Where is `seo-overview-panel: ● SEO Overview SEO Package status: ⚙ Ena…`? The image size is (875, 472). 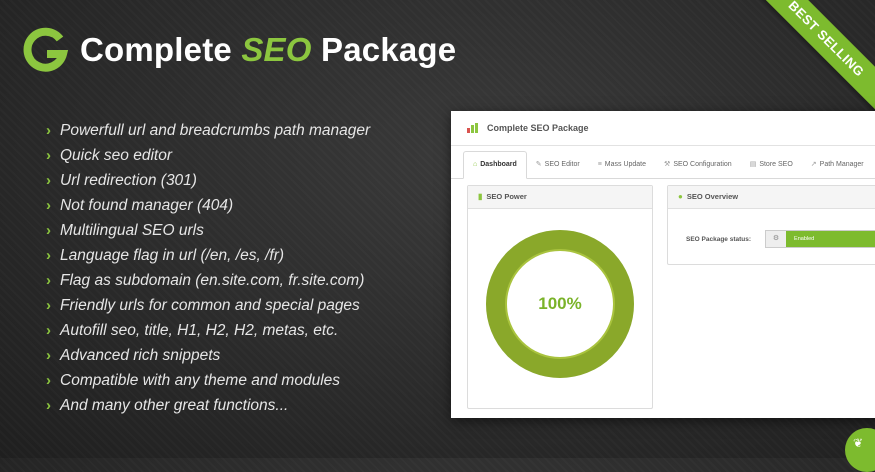 seo-overview-panel: ● SEO Overview SEO Package status: ⚙ Ena… is located at coordinates (771, 225).